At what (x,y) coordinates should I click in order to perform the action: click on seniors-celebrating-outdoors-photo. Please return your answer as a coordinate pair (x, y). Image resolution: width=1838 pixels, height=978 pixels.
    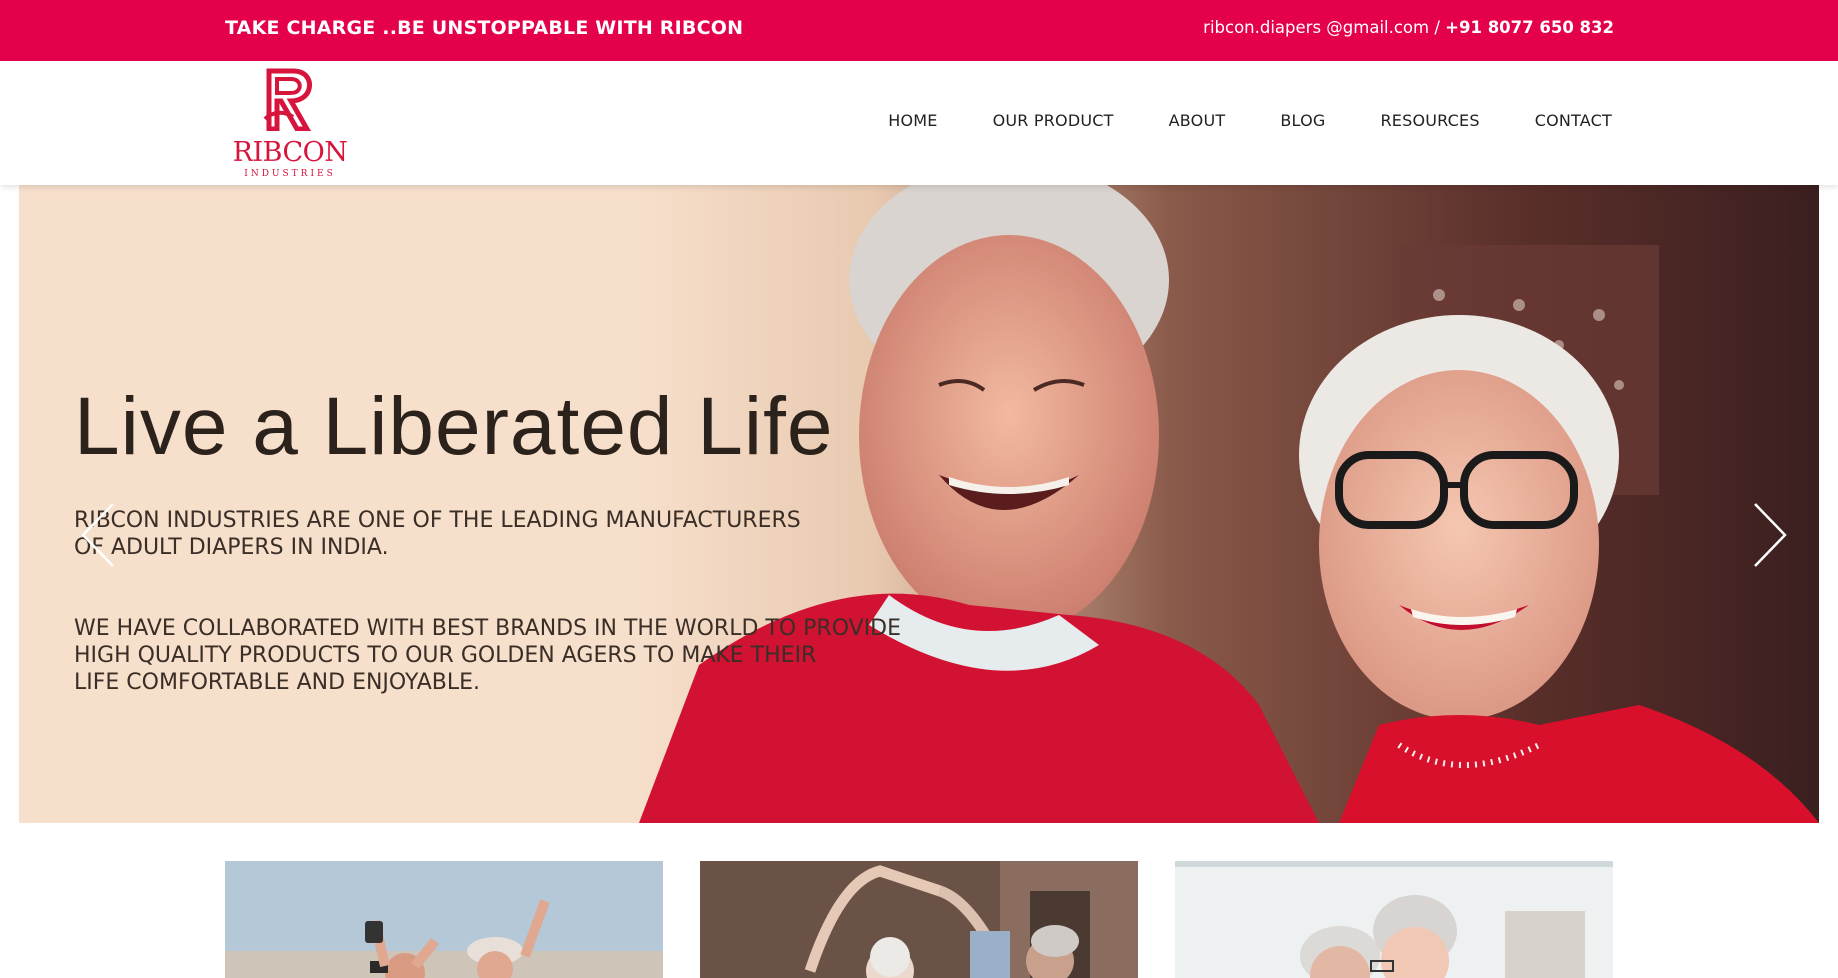
    Looking at the image, I should click on (444, 919).